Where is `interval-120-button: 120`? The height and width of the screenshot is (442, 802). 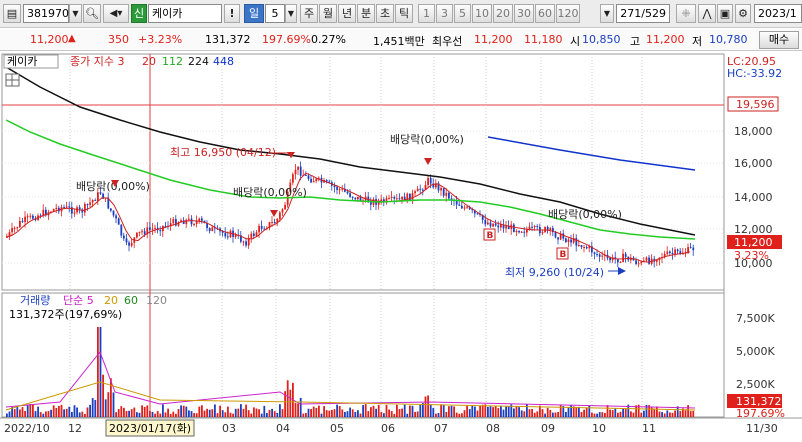
interval-120-button: 120 is located at coordinates (568, 13).